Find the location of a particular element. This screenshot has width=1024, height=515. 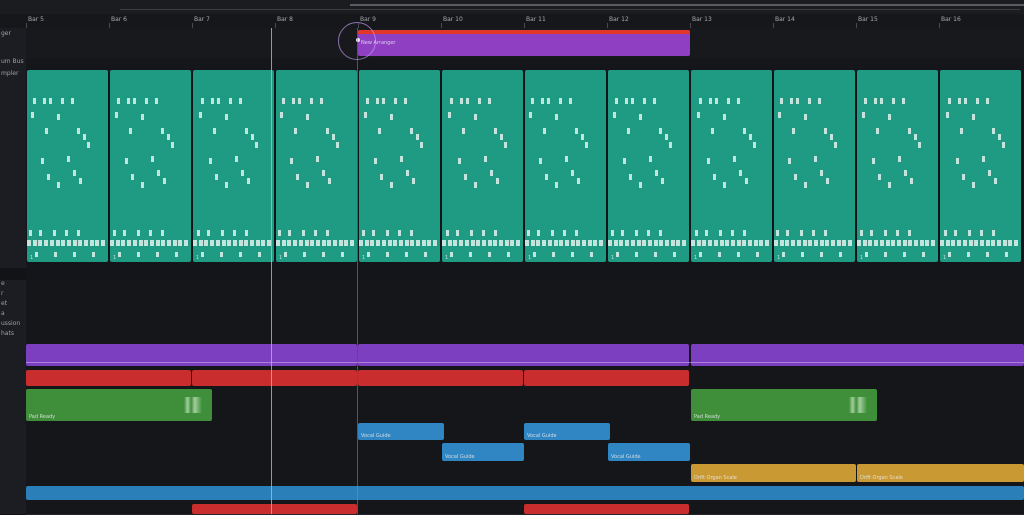

track-header-d: a is located at coordinates (13, 315).